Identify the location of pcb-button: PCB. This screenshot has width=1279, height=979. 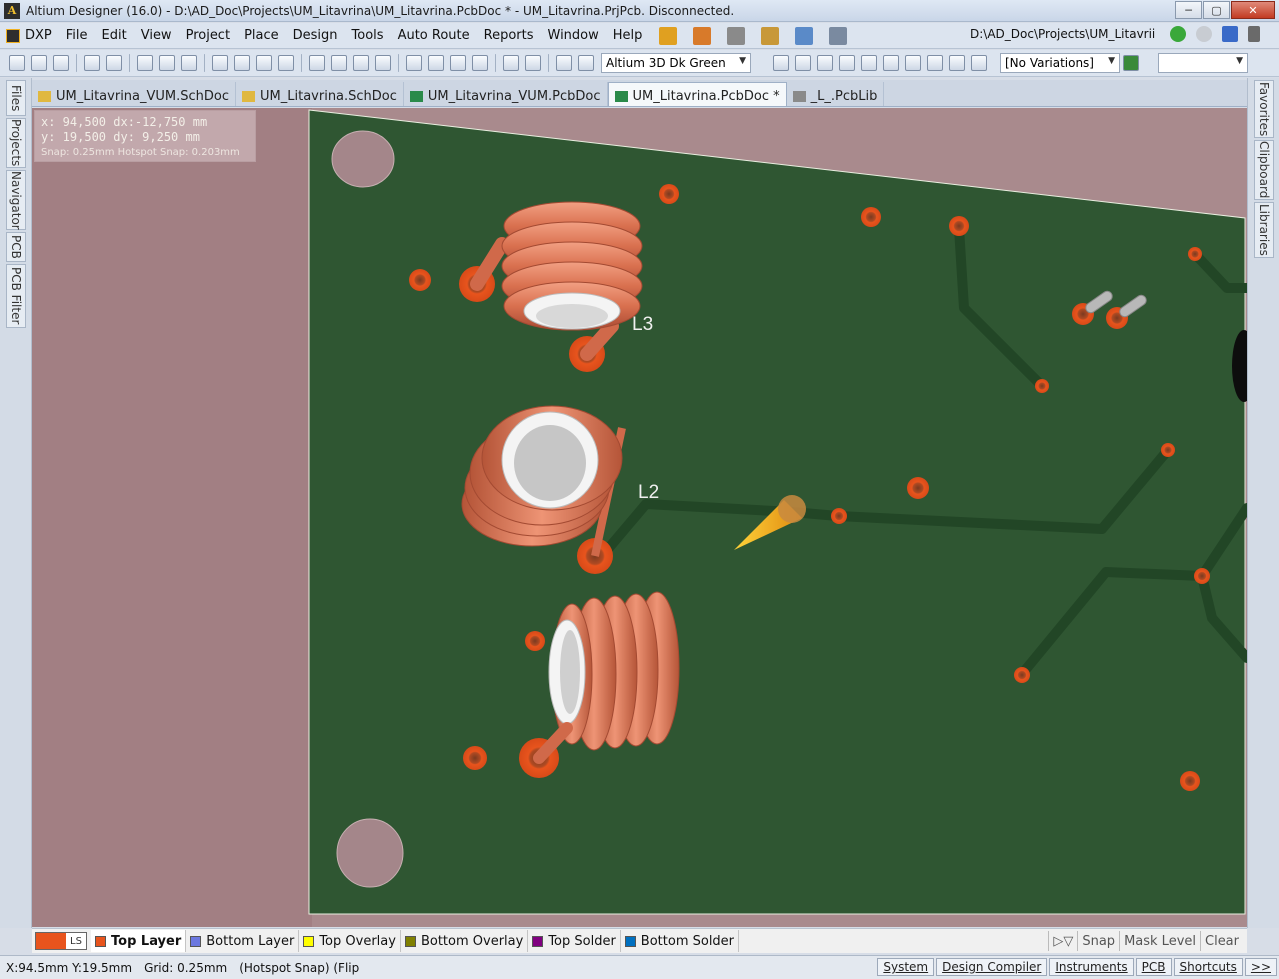
(1153, 967).